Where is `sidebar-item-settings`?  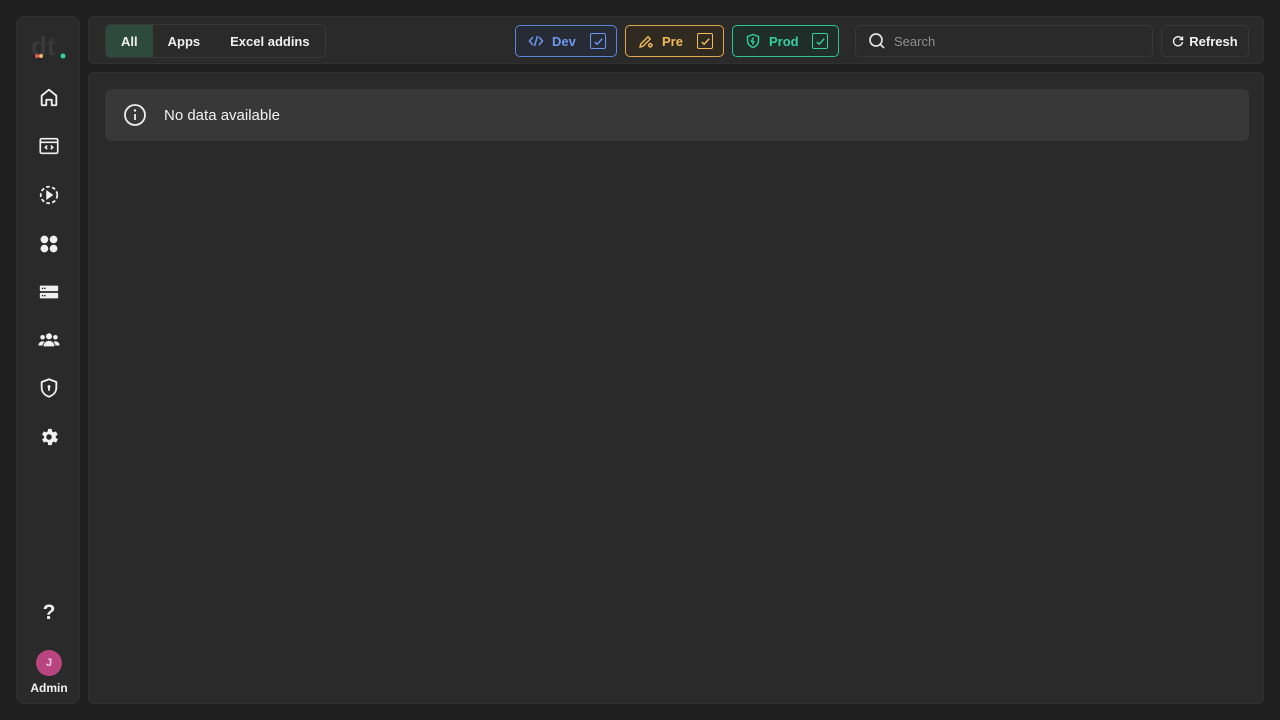
sidebar-item-settings is located at coordinates (49, 437).